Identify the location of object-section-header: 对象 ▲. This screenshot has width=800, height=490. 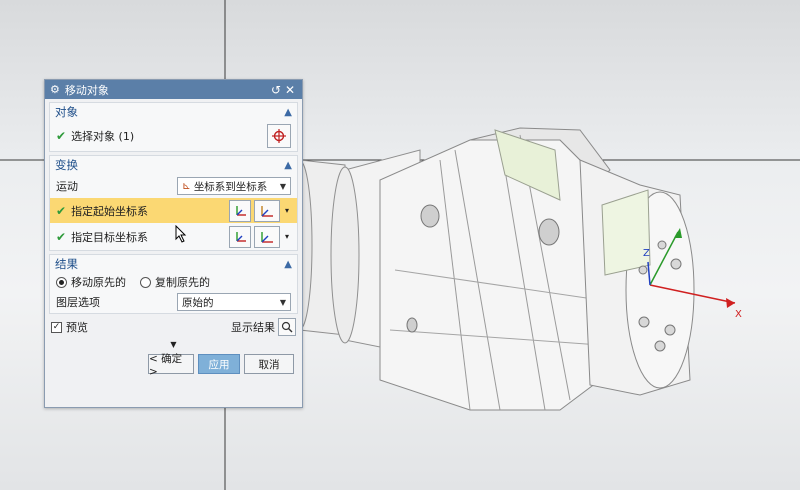
(173, 112).